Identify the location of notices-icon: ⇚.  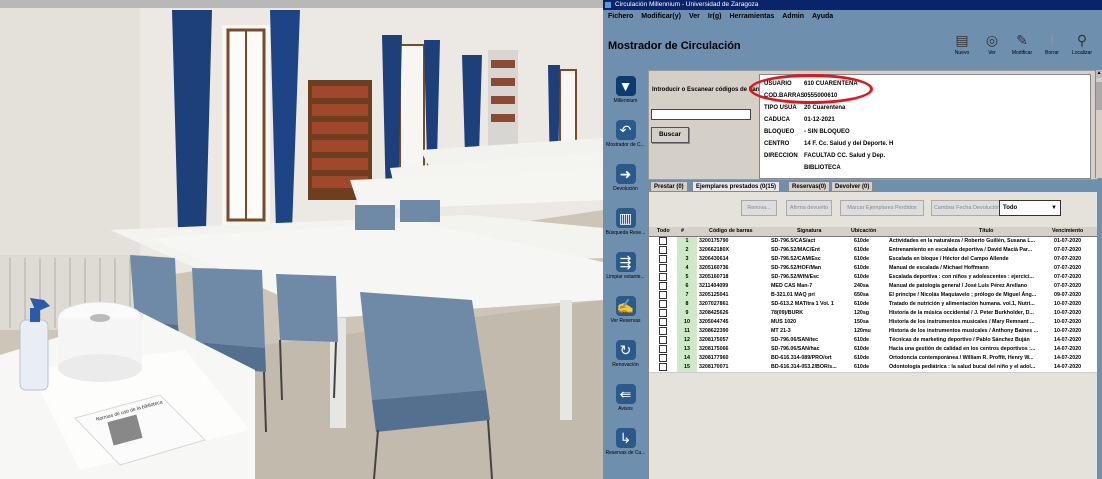
(625, 394).